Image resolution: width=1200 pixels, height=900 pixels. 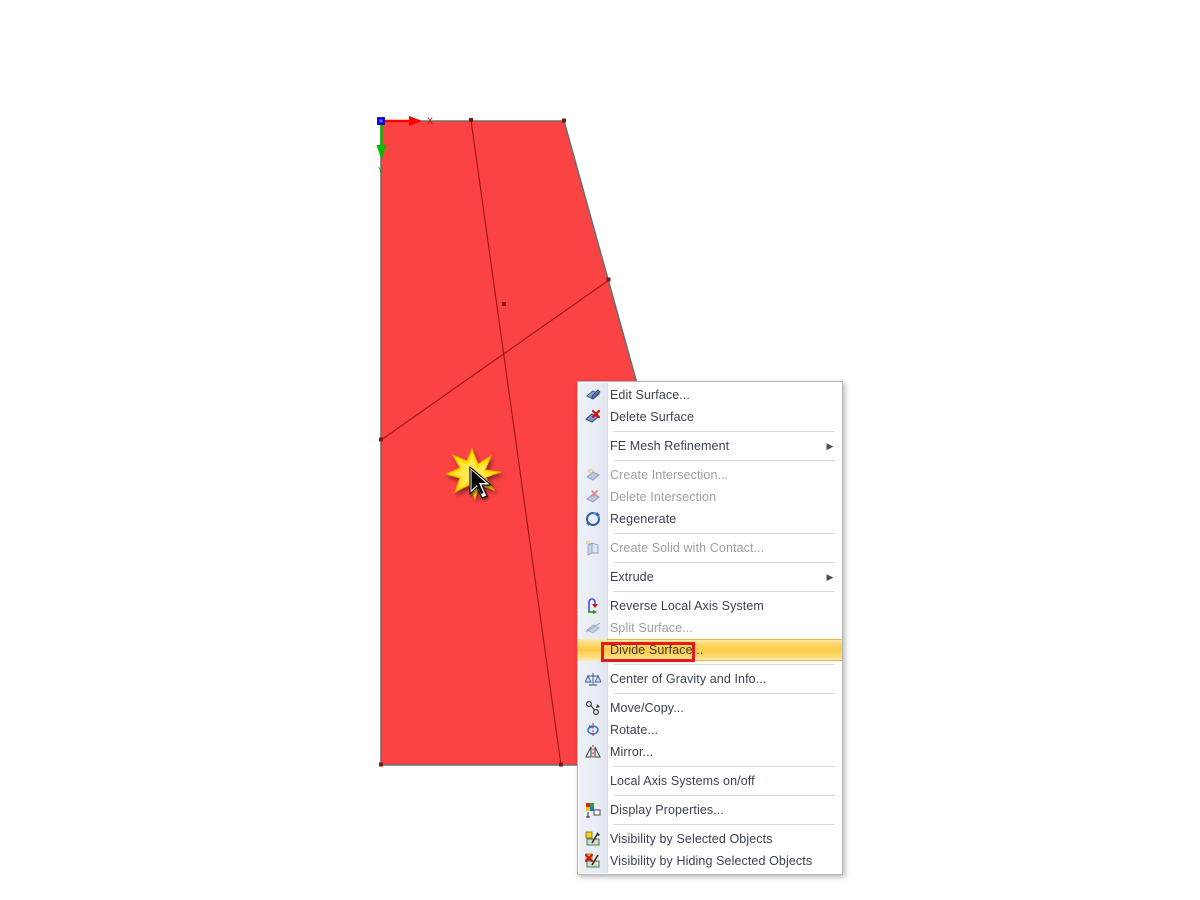 I want to click on delete-intersection-icon, so click(x=592, y=497).